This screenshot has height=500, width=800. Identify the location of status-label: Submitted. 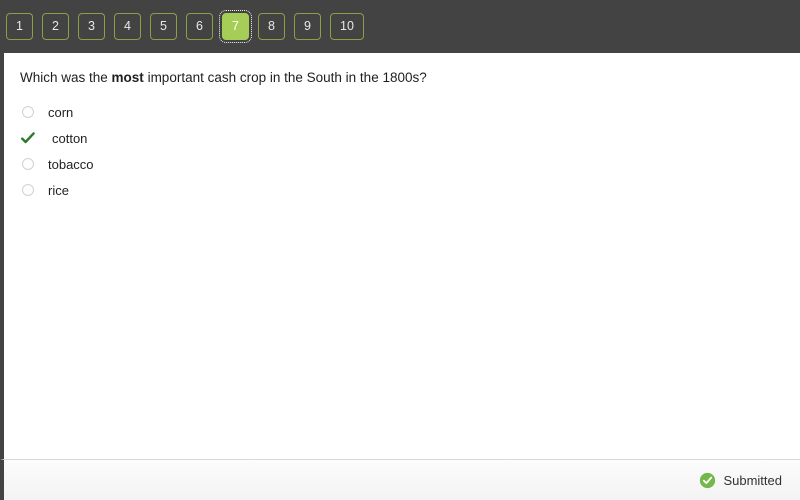
(752, 480).